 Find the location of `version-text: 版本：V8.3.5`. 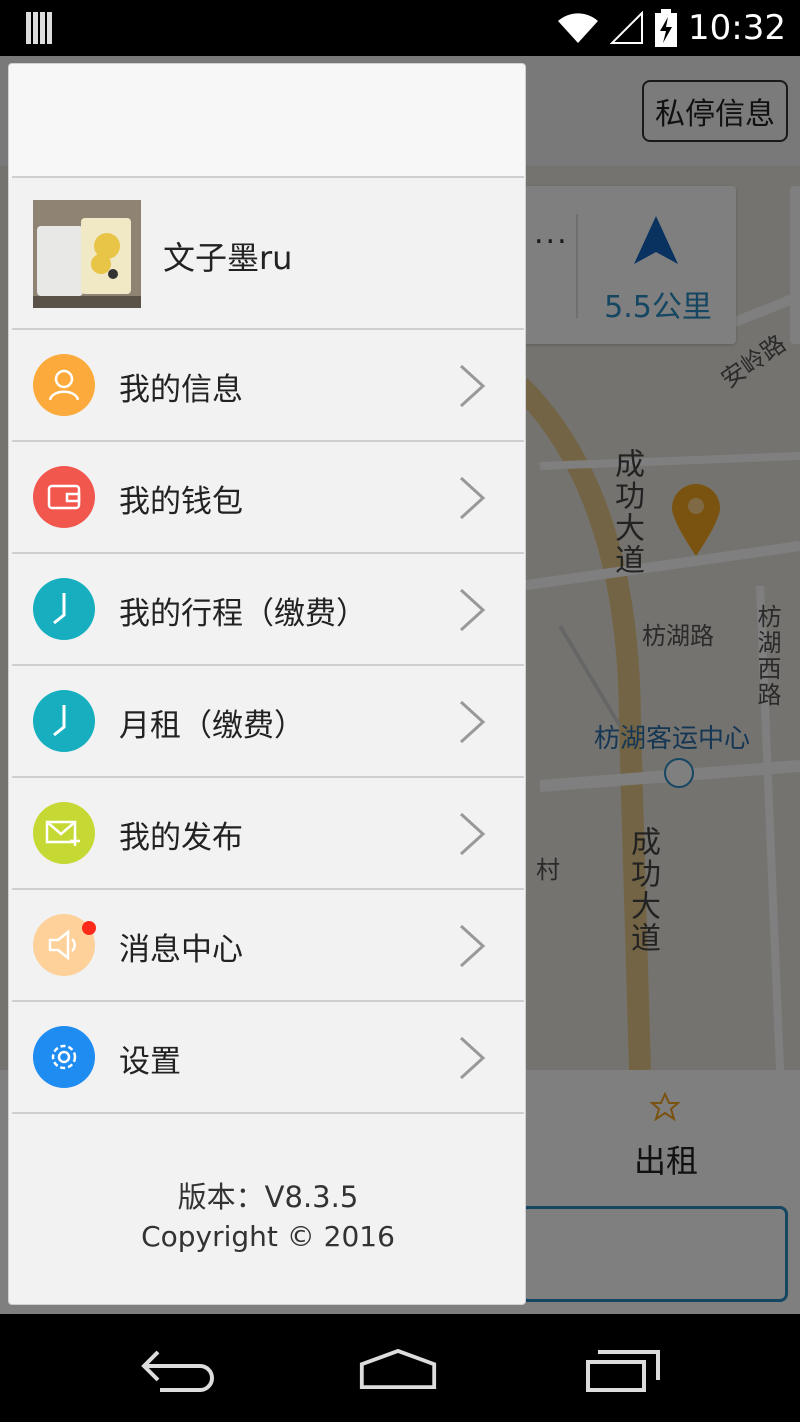

version-text: 版本：V8.3.5 is located at coordinates (268, 1197).